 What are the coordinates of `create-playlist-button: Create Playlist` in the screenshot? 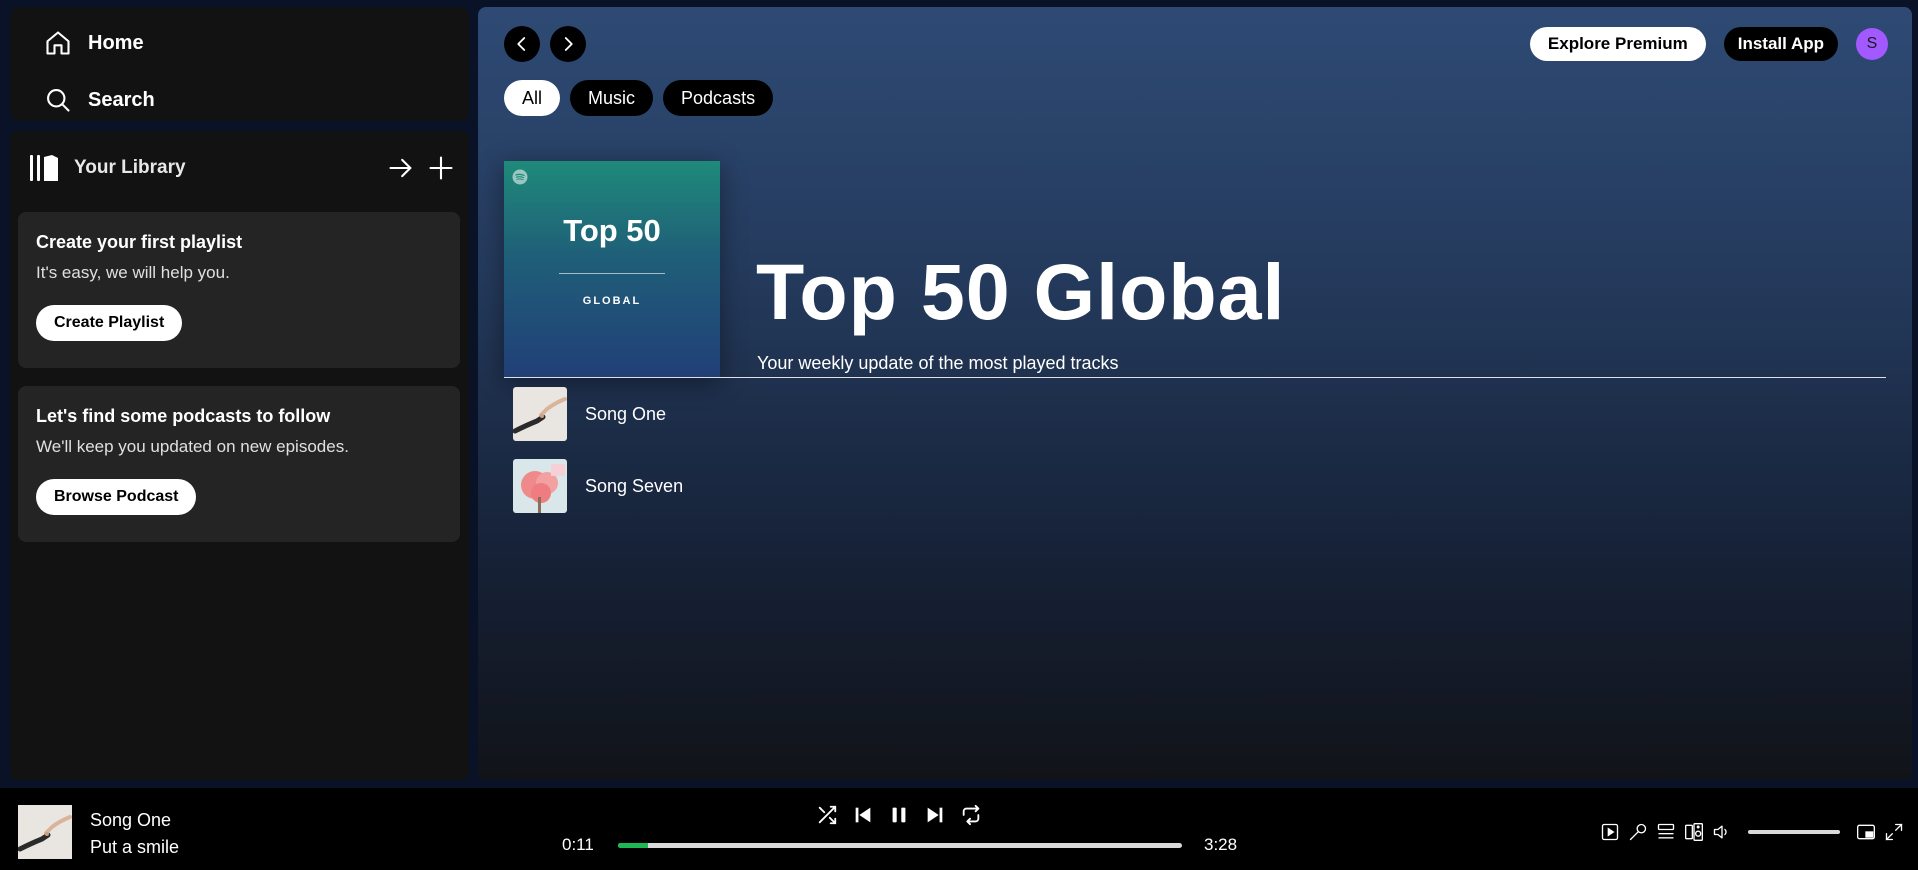 It's located at (109, 323).